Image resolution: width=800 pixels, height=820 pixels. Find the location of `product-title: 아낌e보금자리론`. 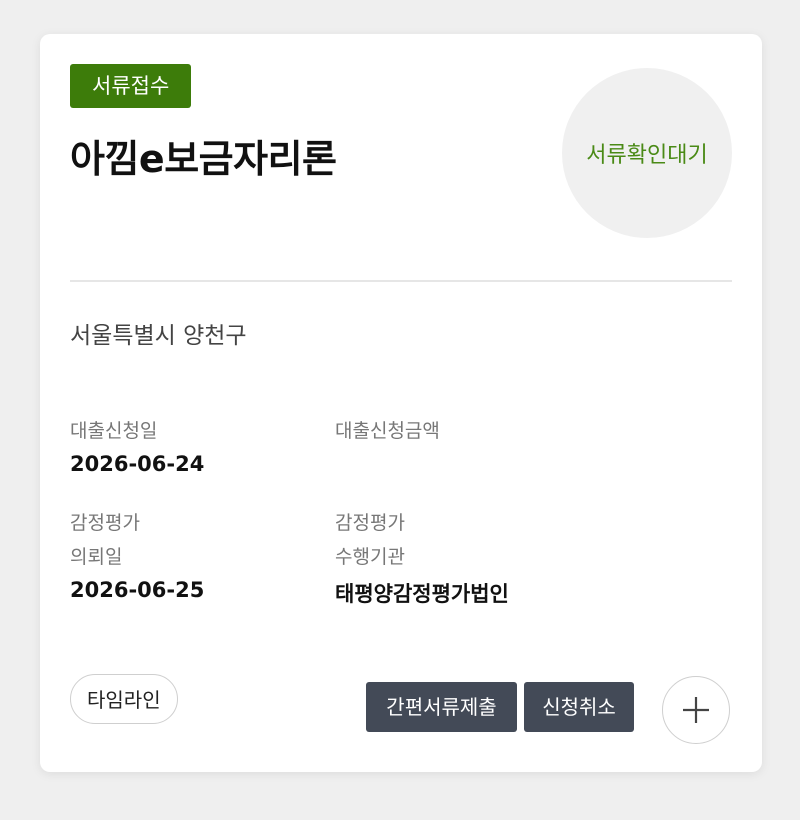

product-title: 아낌e보금자리론 is located at coordinates (203, 159).